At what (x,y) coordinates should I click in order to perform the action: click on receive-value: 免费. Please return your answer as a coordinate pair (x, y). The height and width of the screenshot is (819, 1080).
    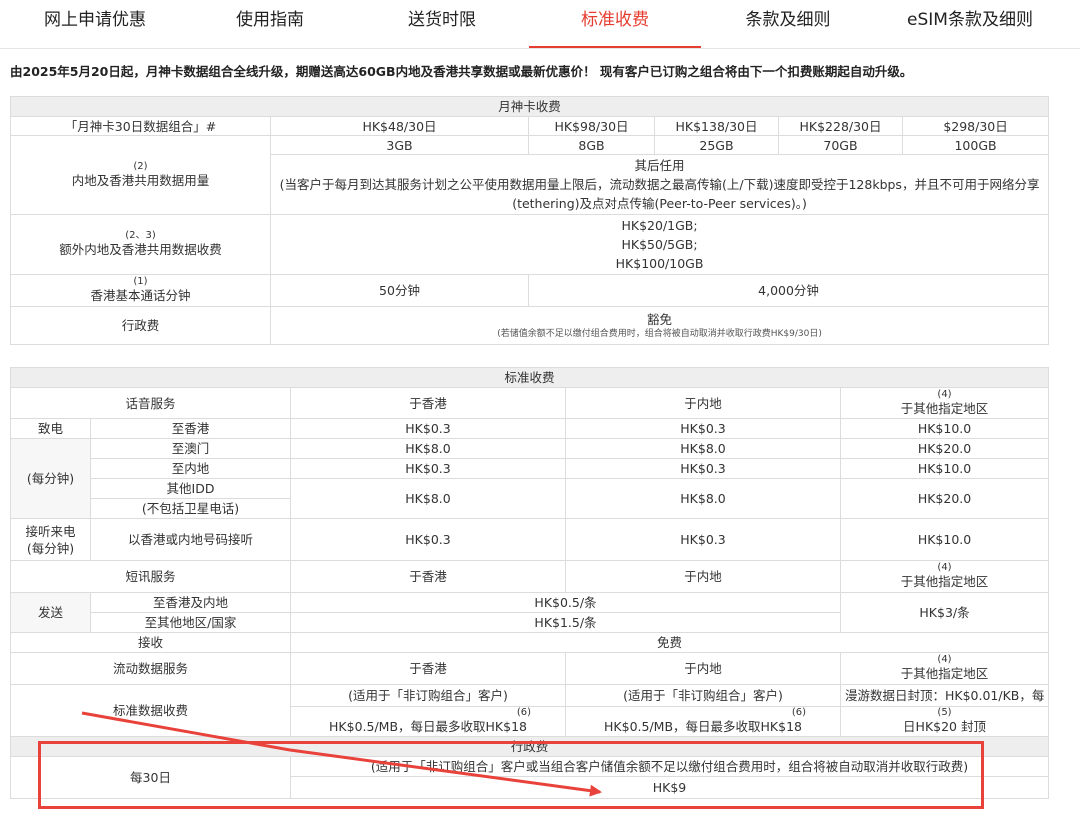
    Looking at the image, I should click on (669, 642).